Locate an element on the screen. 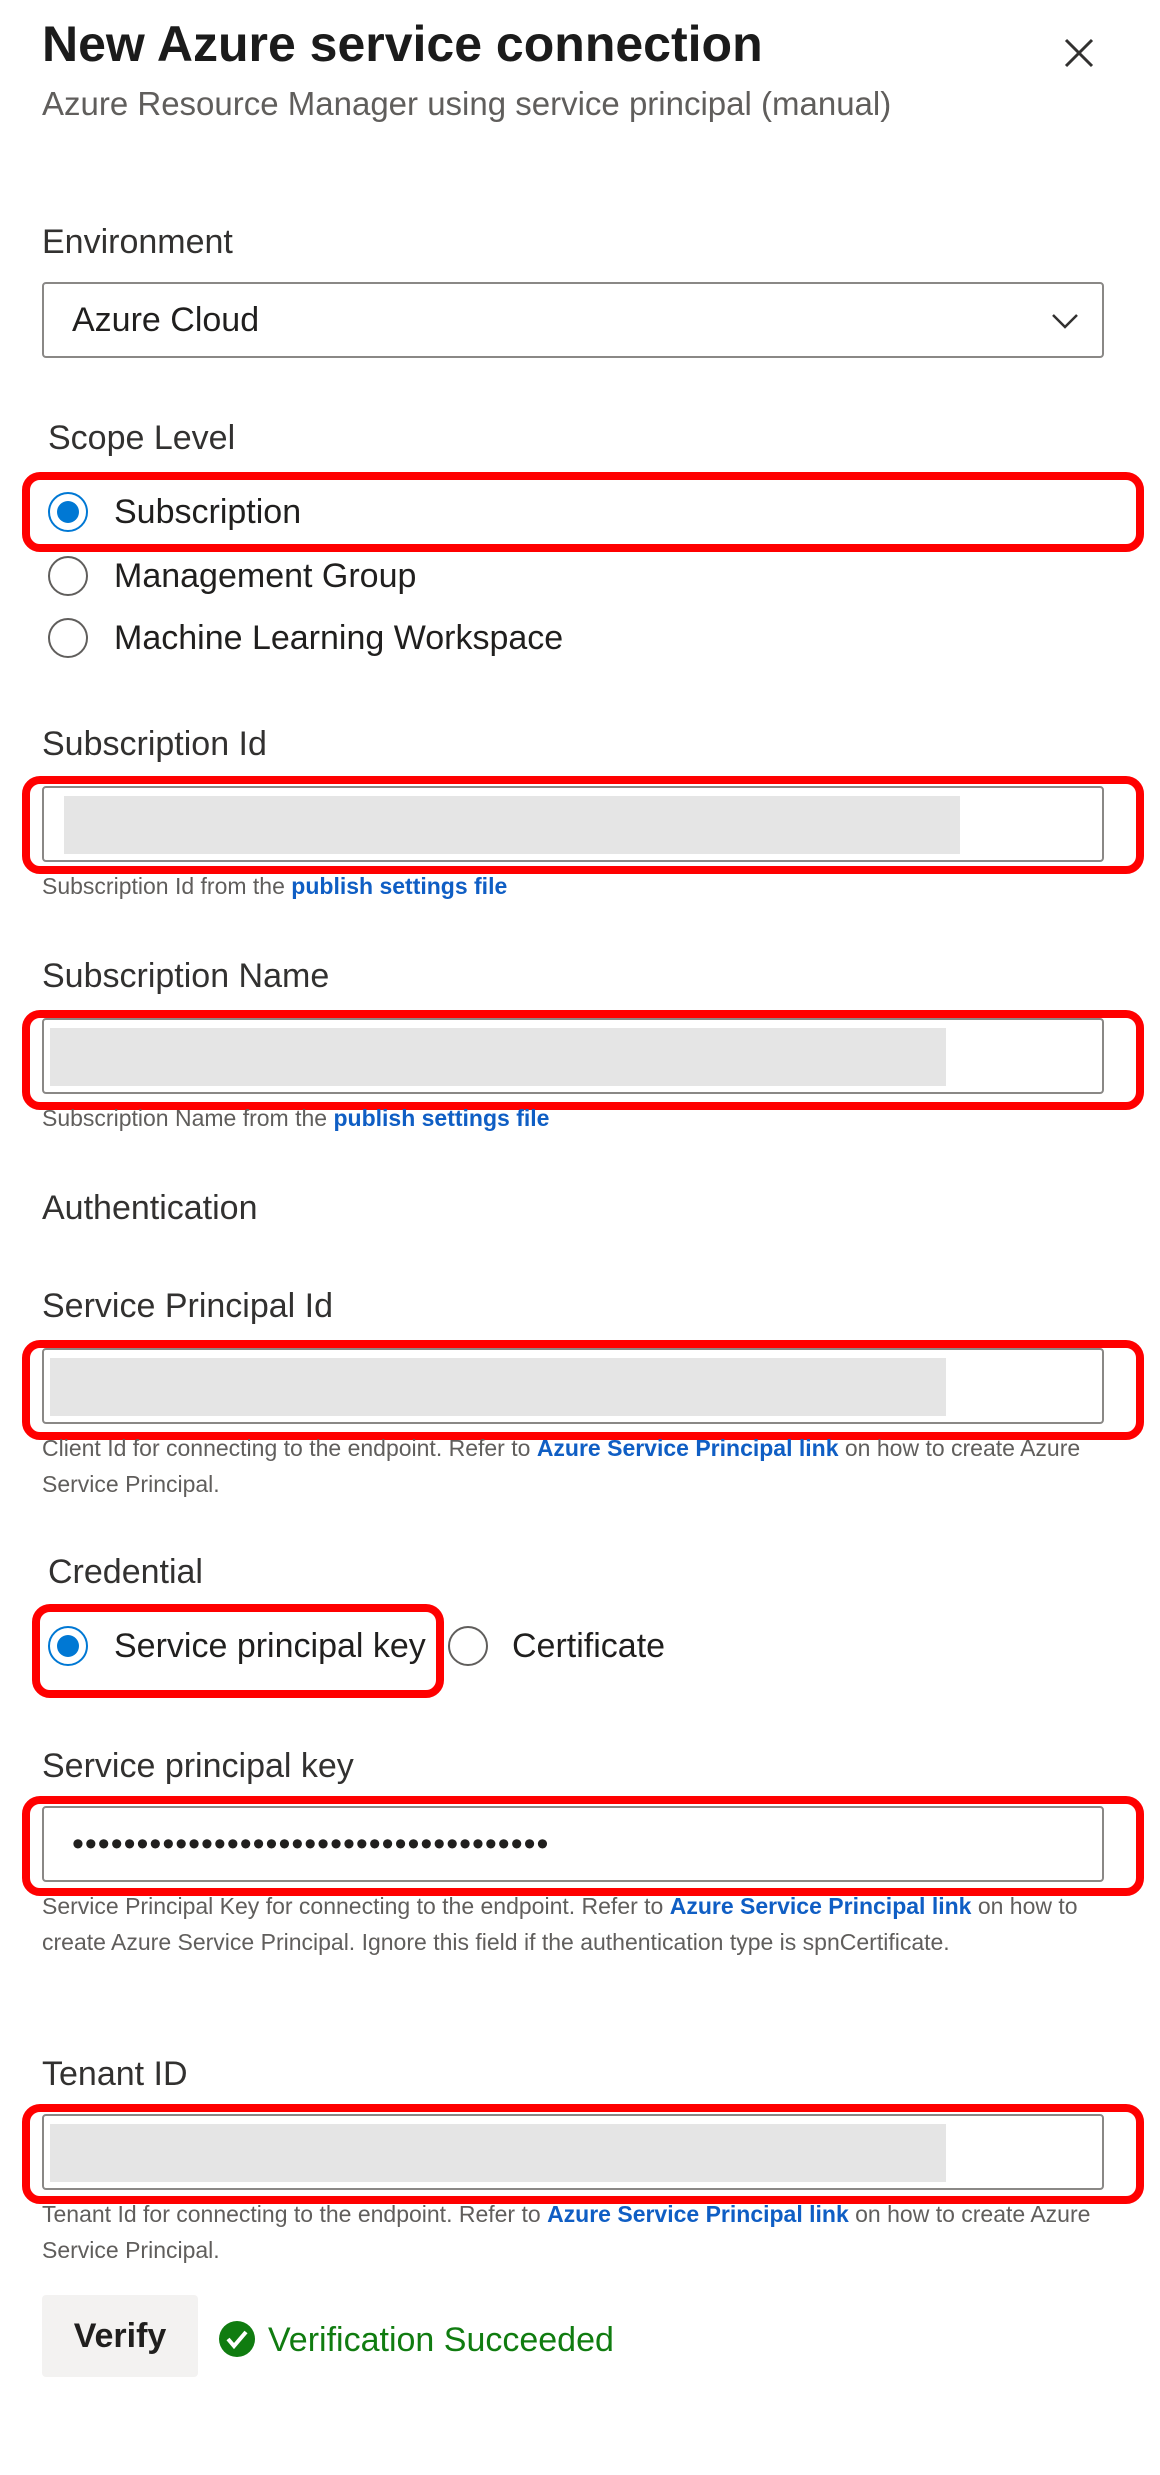  scope-subscription-label: Subscription is located at coordinates (208, 512).